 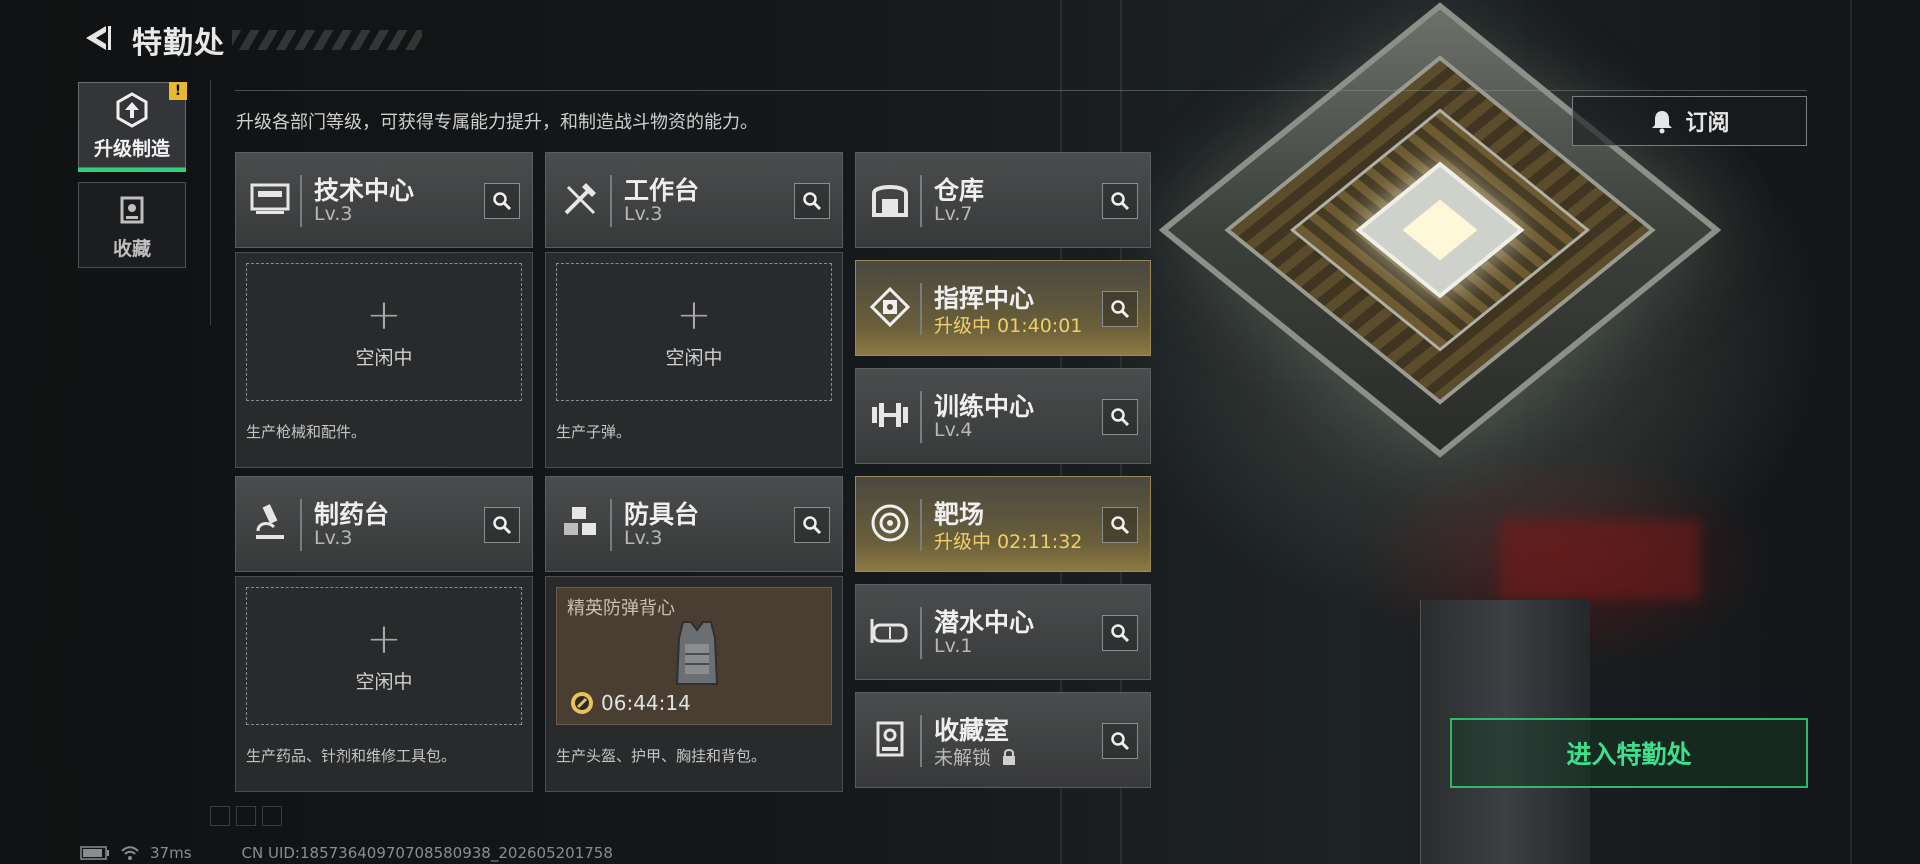 What do you see at coordinates (171, 853) in the screenshot?
I see `ping-value: 37ms` at bounding box center [171, 853].